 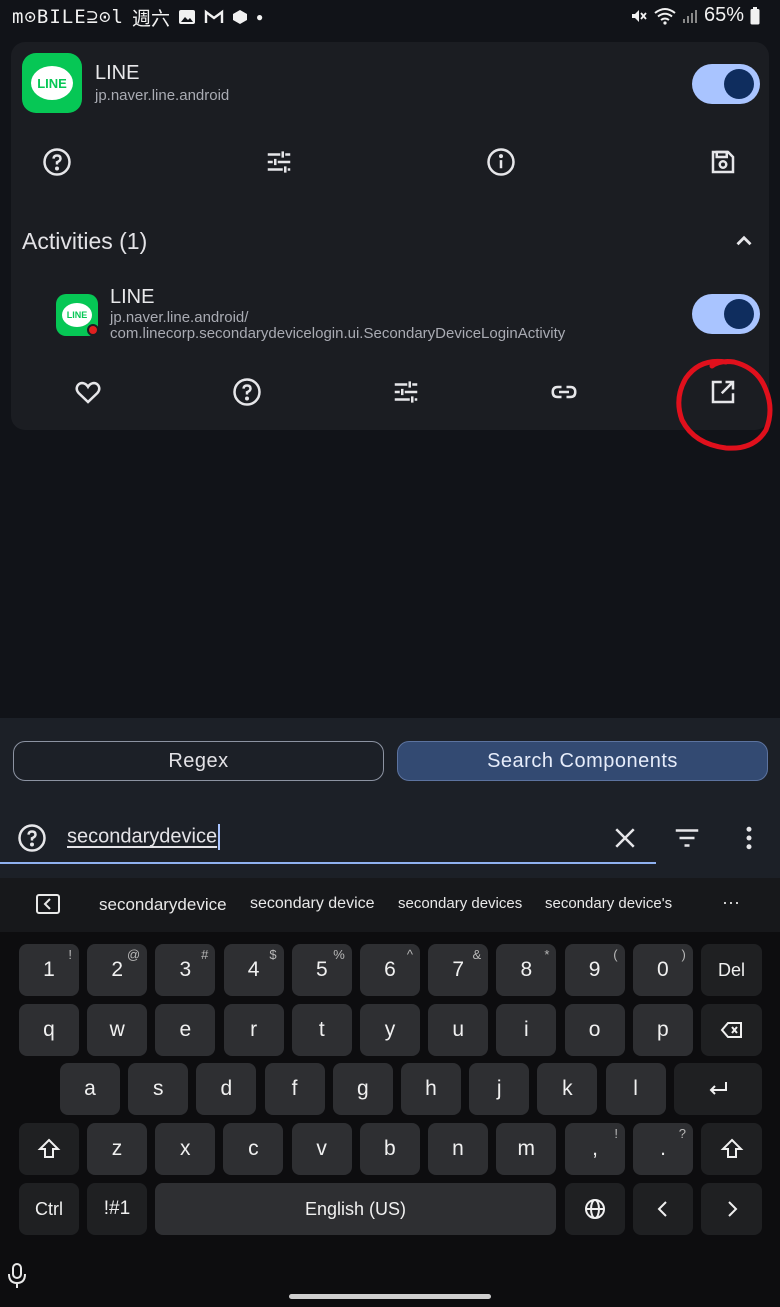 What do you see at coordinates (355, 1209) in the screenshot?
I see `key-space: English (US)` at bounding box center [355, 1209].